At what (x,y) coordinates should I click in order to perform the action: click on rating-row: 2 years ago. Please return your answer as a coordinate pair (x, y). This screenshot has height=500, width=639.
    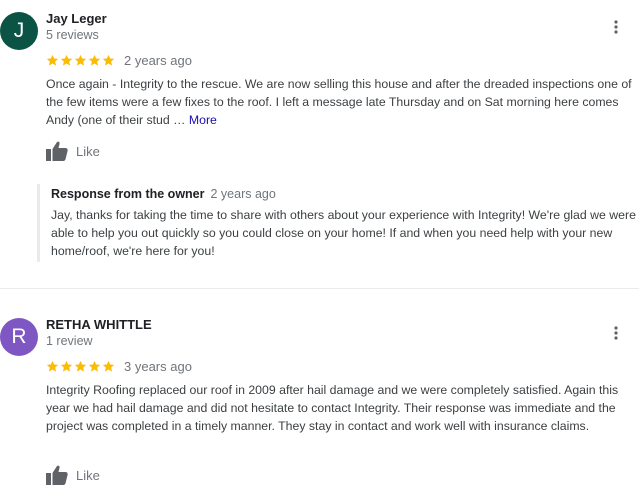
    Looking at the image, I should click on (119, 60).